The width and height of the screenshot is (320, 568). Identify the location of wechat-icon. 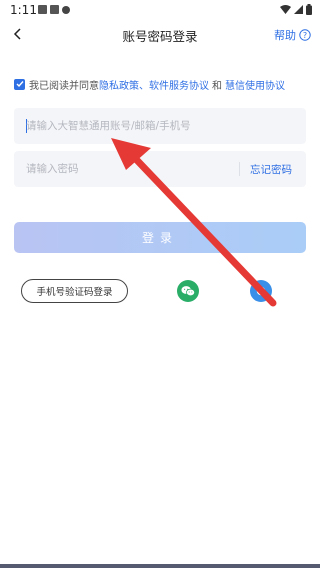
(188, 291).